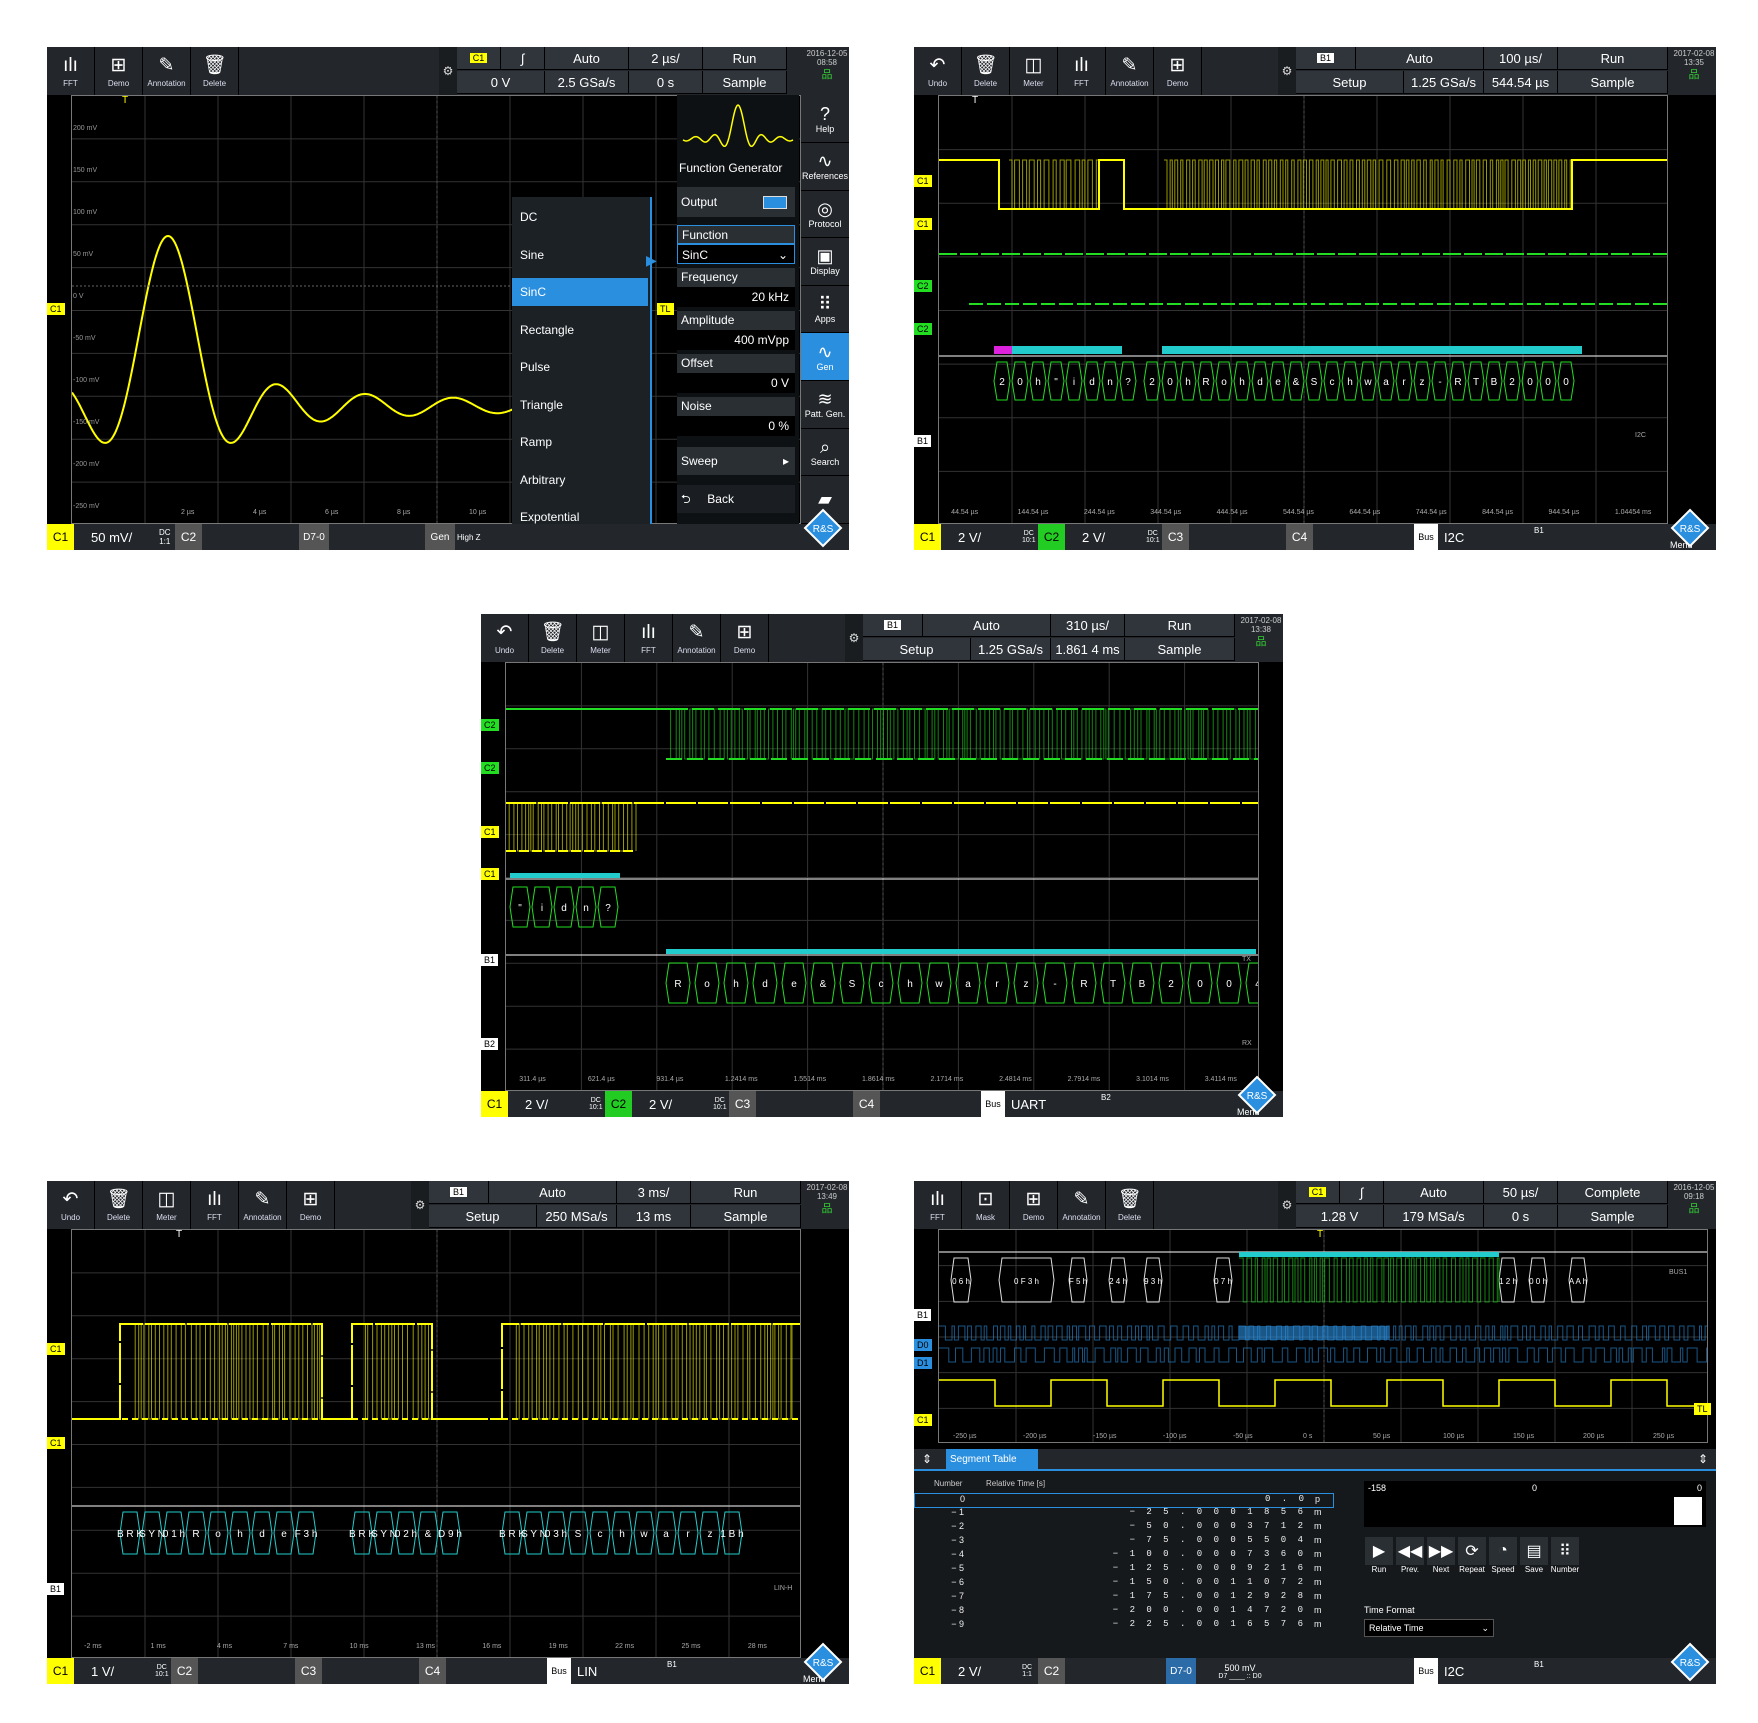 Image resolution: width=1758 pixels, height=1723 pixels. I want to click on side-display: ▣ Display, so click(825, 262).